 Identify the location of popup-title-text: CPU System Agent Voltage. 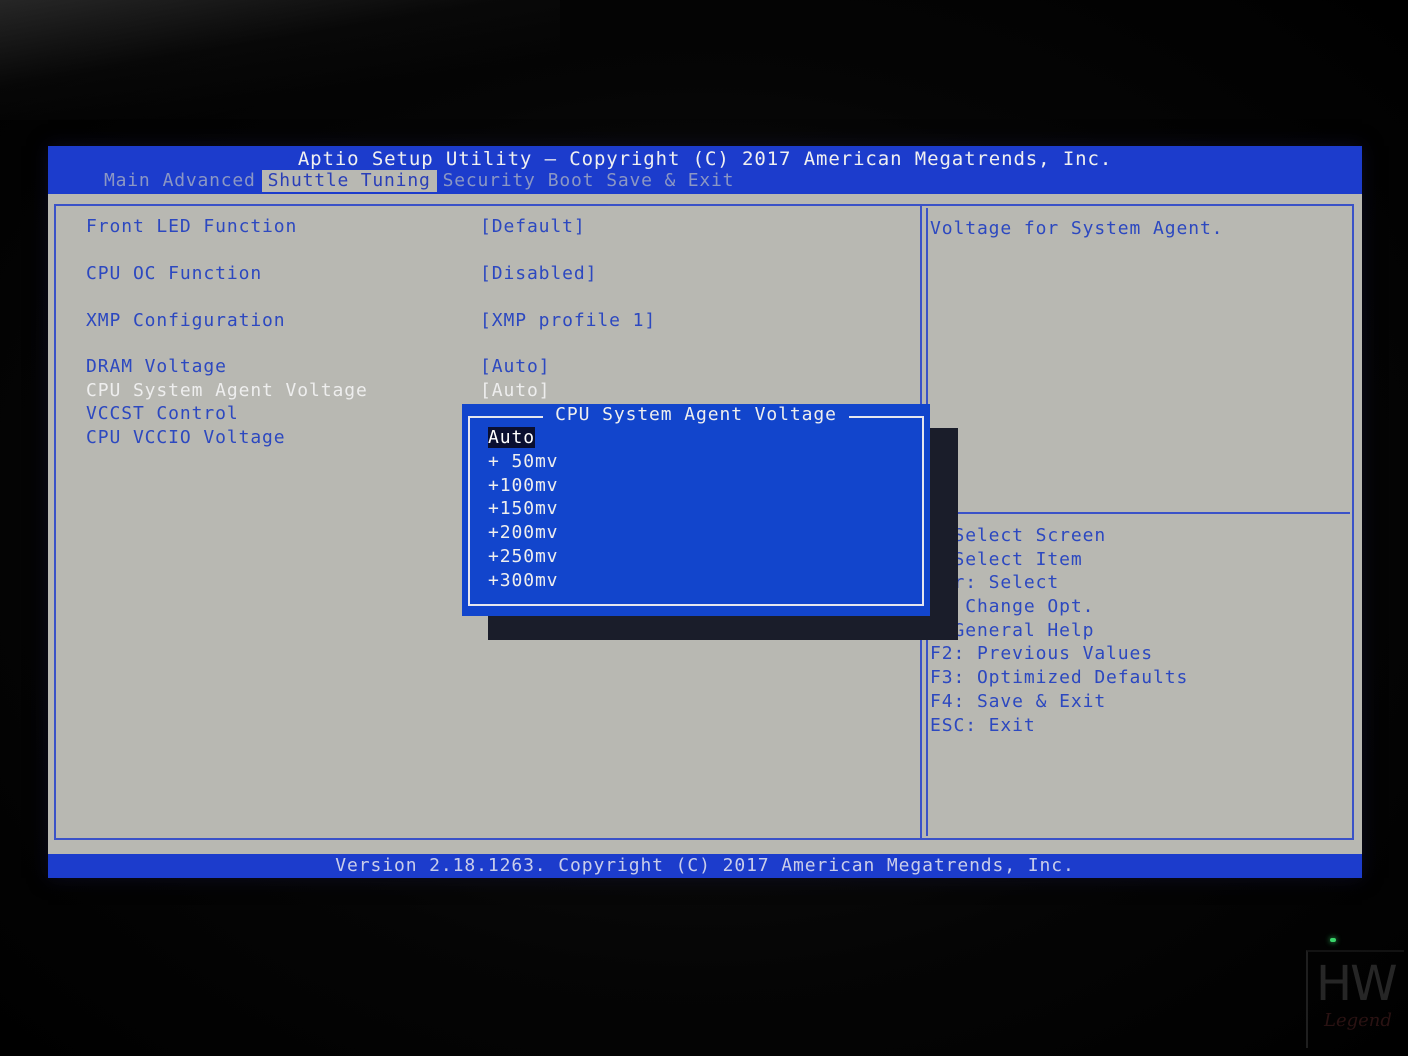
(696, 414).